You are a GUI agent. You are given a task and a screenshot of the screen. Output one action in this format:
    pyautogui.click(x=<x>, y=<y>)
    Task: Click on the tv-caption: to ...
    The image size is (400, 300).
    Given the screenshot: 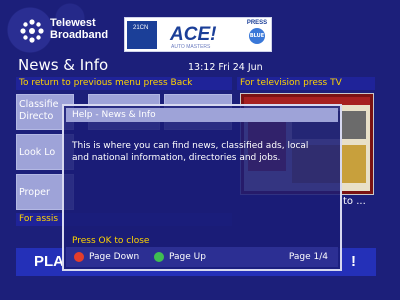 What is the action you would take?
    pyautogui.click(x=354, y=201)
    